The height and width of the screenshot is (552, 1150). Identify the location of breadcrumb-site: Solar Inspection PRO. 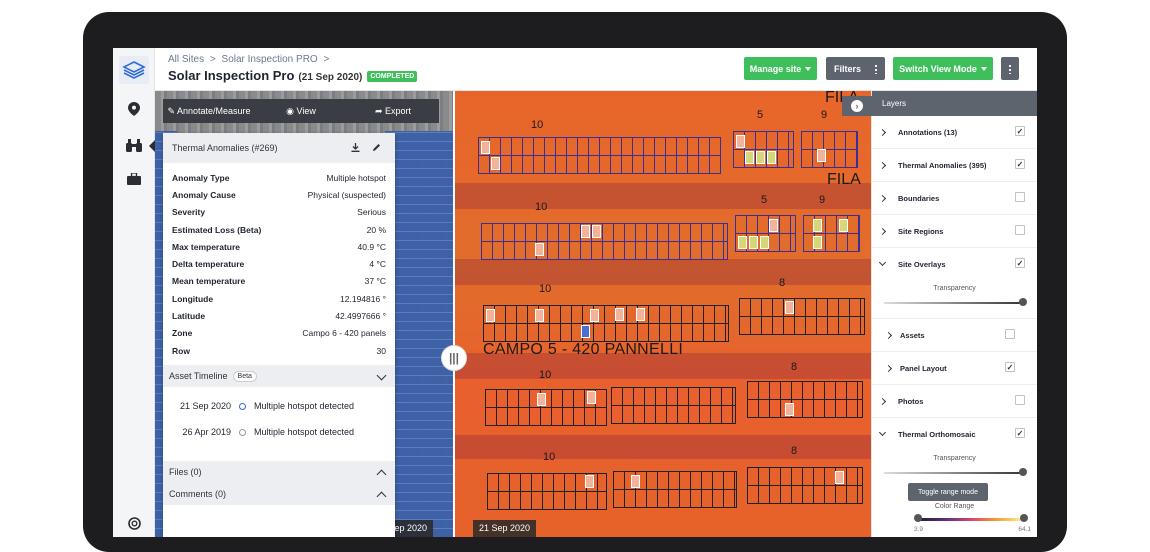
(270, 59).